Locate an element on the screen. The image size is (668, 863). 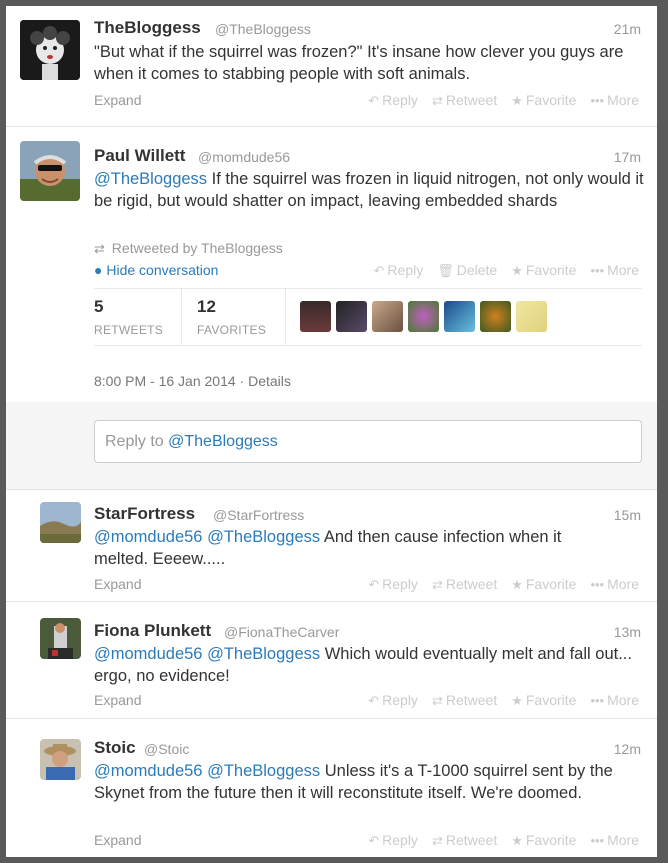
reply-input: Reply to @TheBloggess is located at coordinates (368, 441).